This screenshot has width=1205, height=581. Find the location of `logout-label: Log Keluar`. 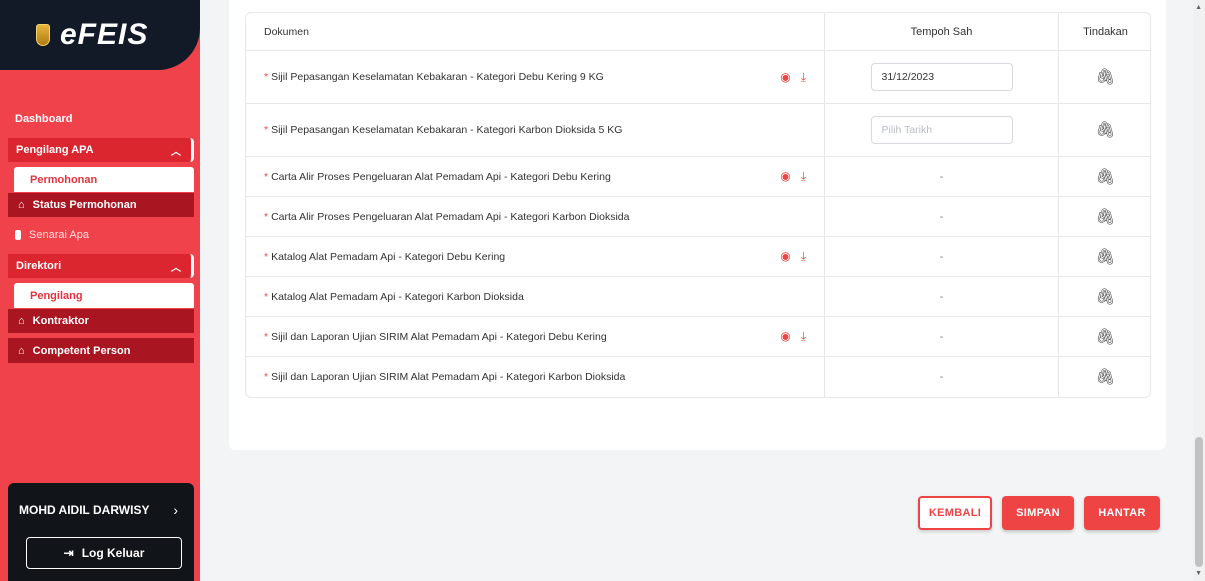

logout-label: Log Keluar is located at coordinates (113, 553).